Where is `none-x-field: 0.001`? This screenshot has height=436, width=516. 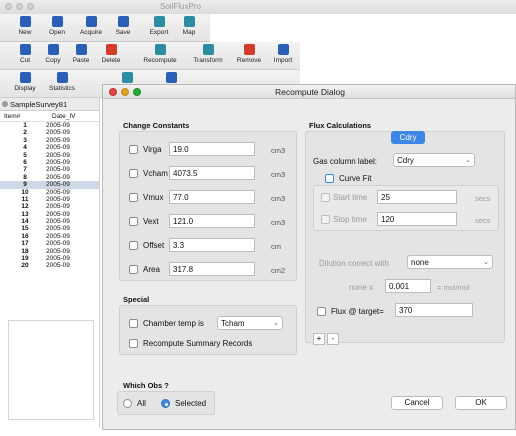 none-x-field: 0.001 is located at coordinates (408, 286).